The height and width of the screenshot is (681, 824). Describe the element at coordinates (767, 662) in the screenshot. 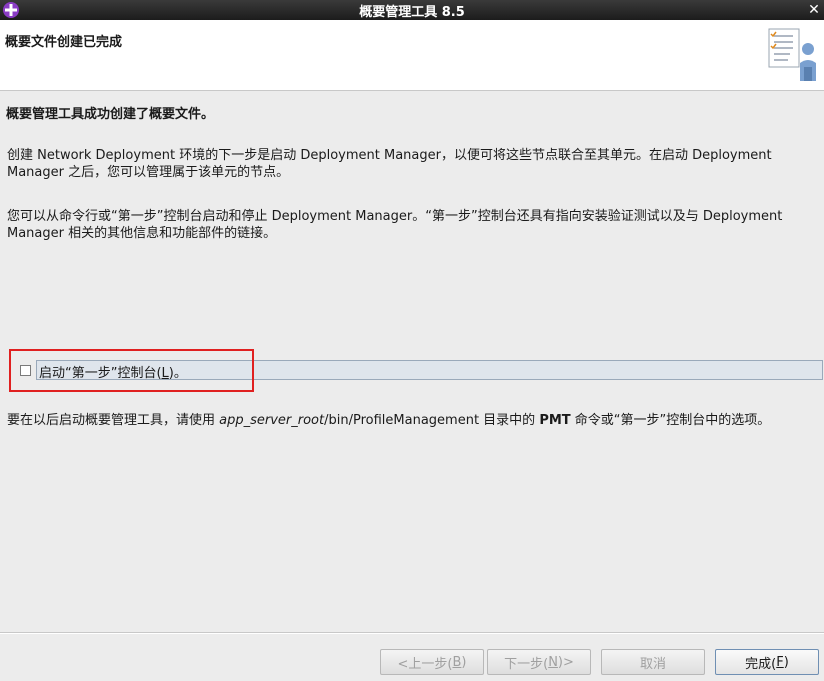

I see `finish-button: 完成(F)` at that location.